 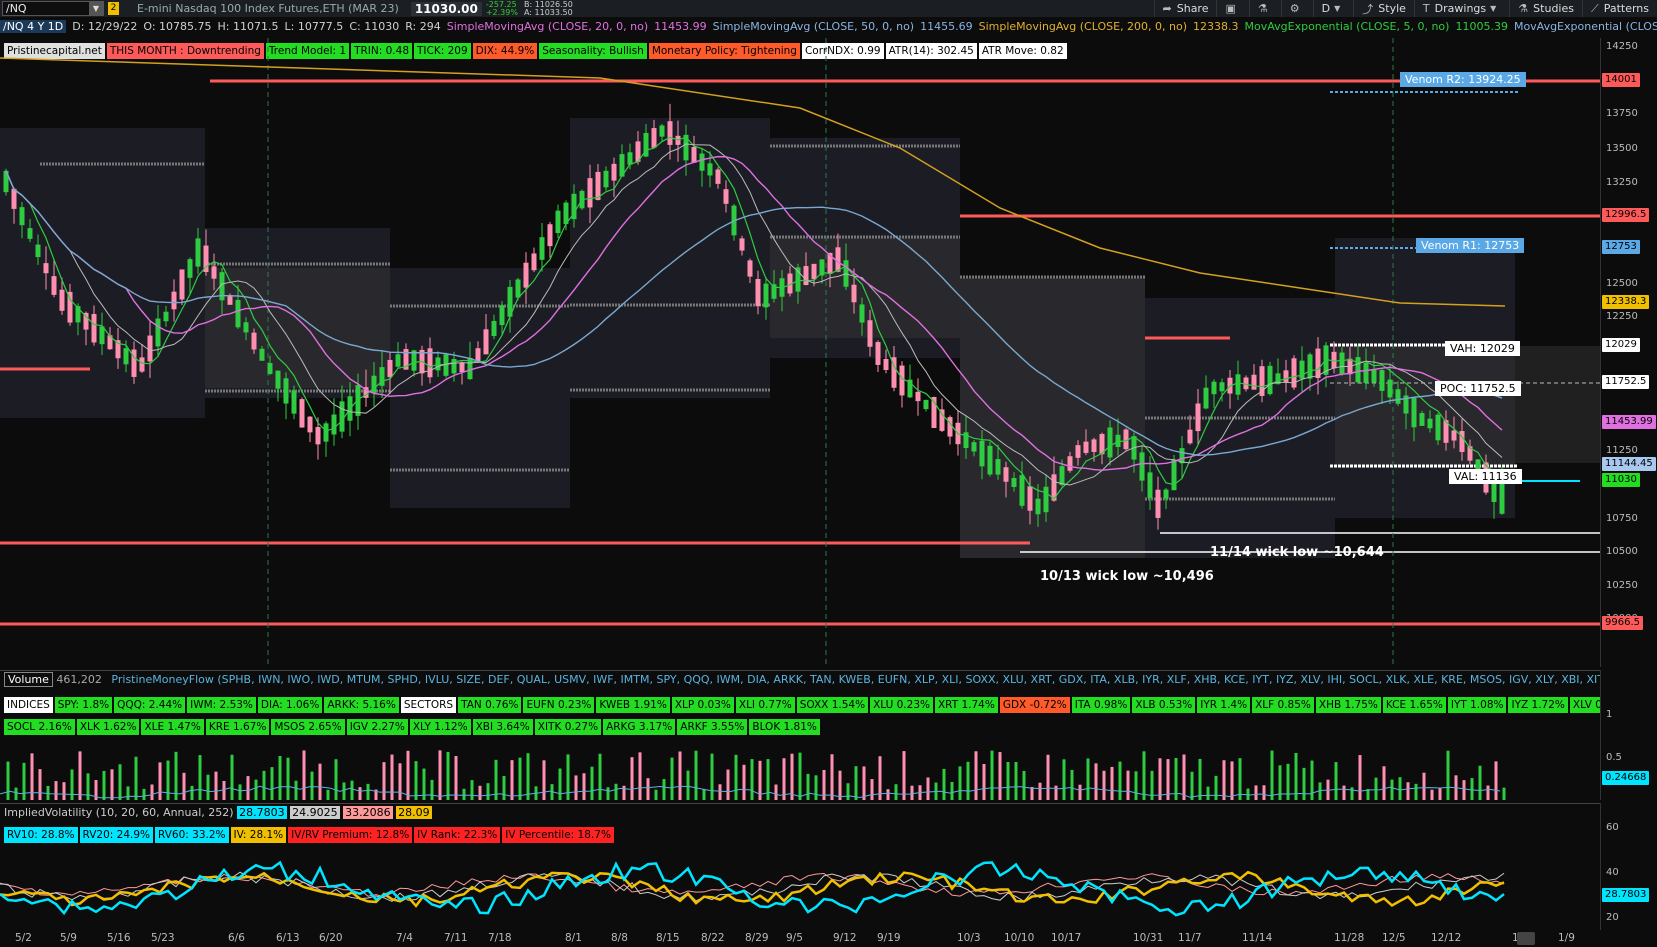 I want to click on link-badge: 2, so click(x=113, y=8).